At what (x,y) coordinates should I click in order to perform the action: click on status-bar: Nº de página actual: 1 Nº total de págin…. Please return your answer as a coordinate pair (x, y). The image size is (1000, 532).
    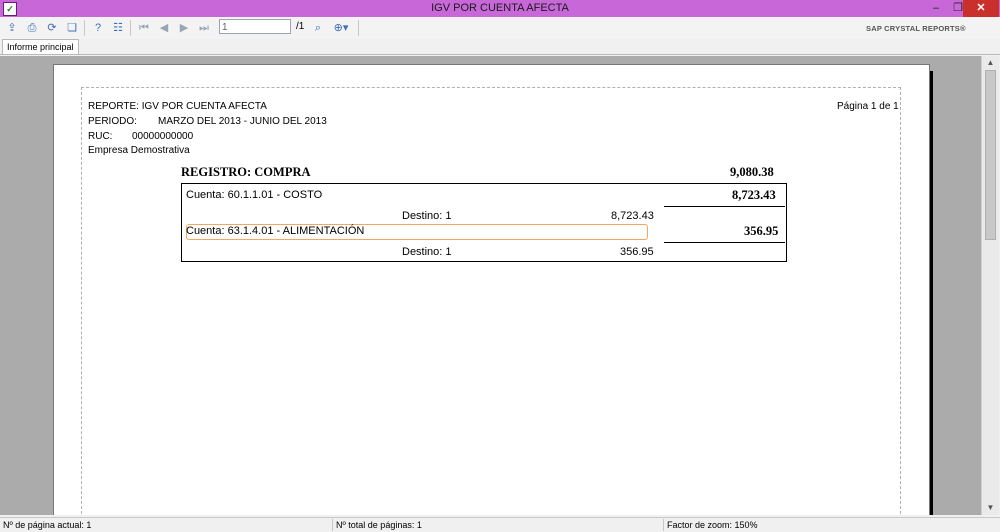
    Looking at the image, I should click on (500, 524).